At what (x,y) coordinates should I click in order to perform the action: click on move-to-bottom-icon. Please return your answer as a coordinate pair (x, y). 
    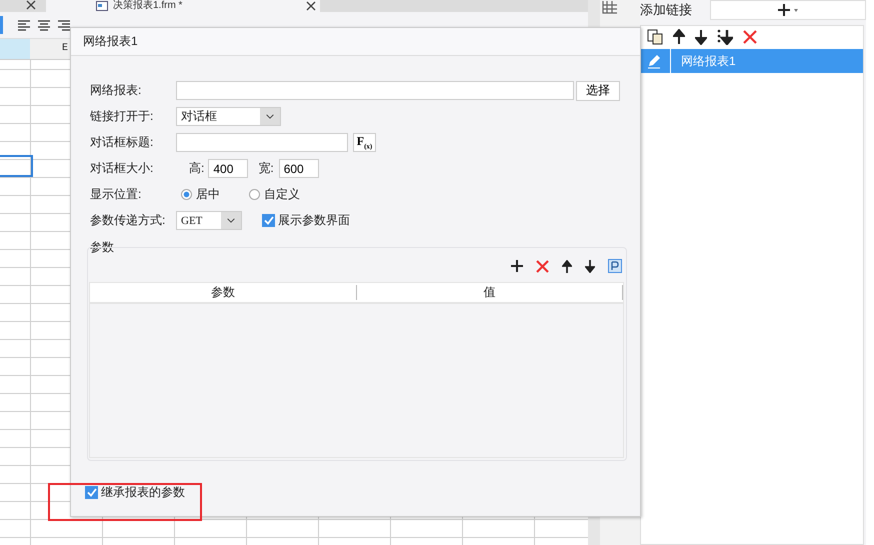
    Looking at the image, I should click on (725, 37).